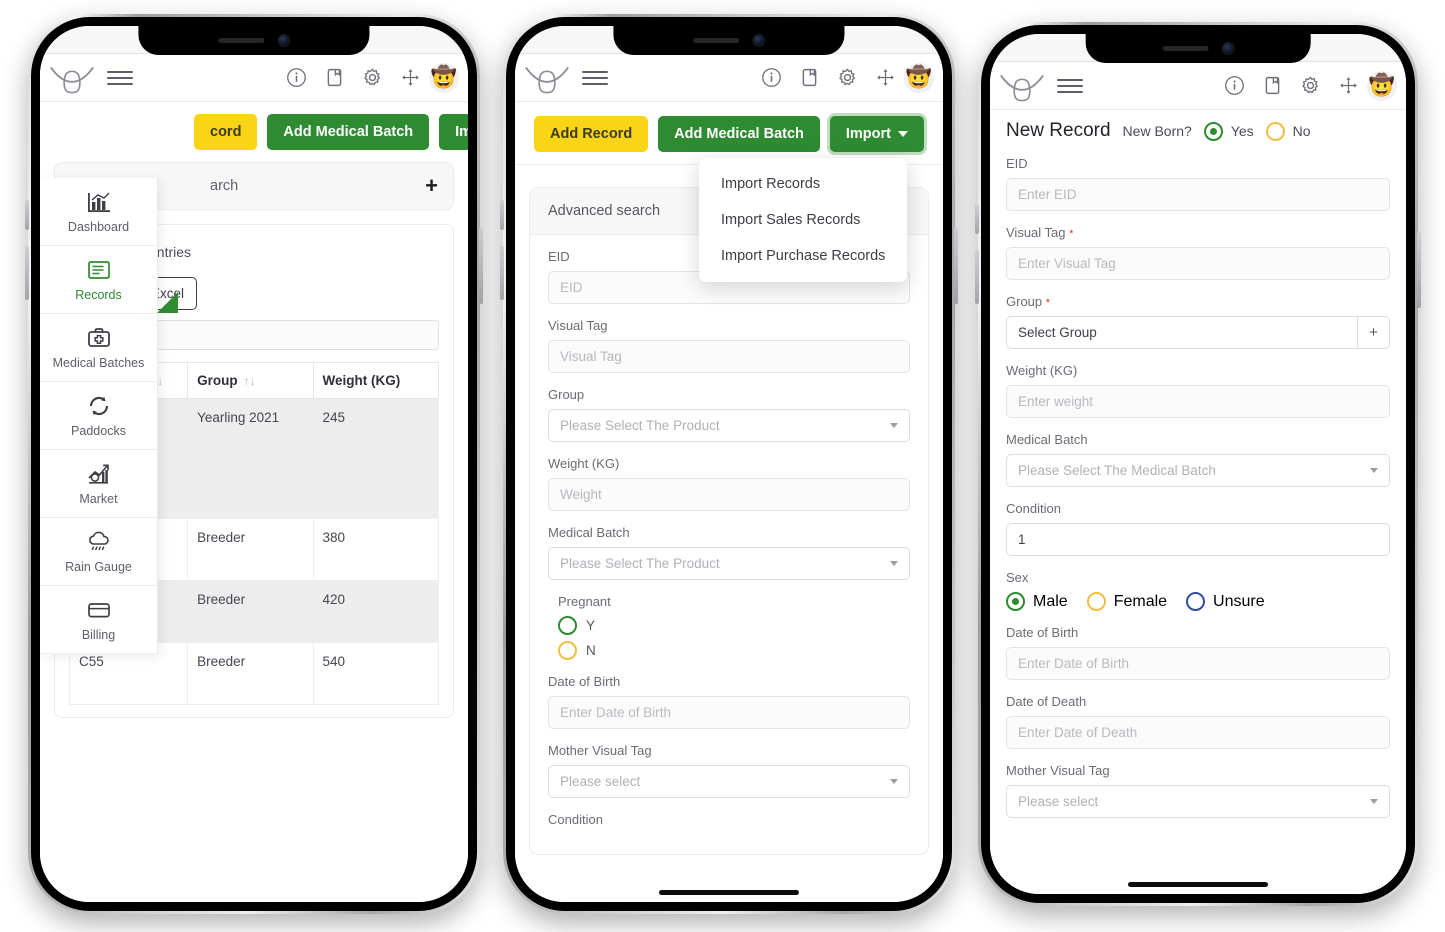 Image resolution: width=1445 pixels, height=932 pixels. I want to click on sidebar-item-paddocks: Paddocks, so click(98, 416).